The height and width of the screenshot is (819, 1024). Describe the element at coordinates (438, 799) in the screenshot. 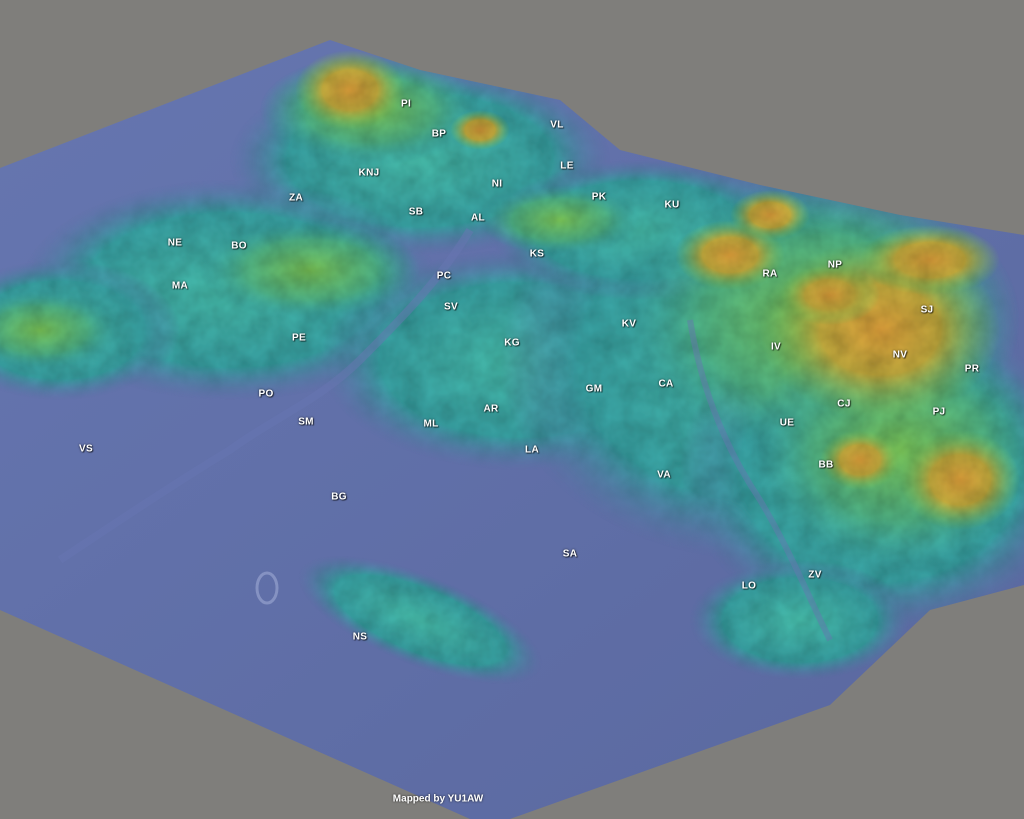

I see `map-credit: Mapped by YU1AW` at that location.